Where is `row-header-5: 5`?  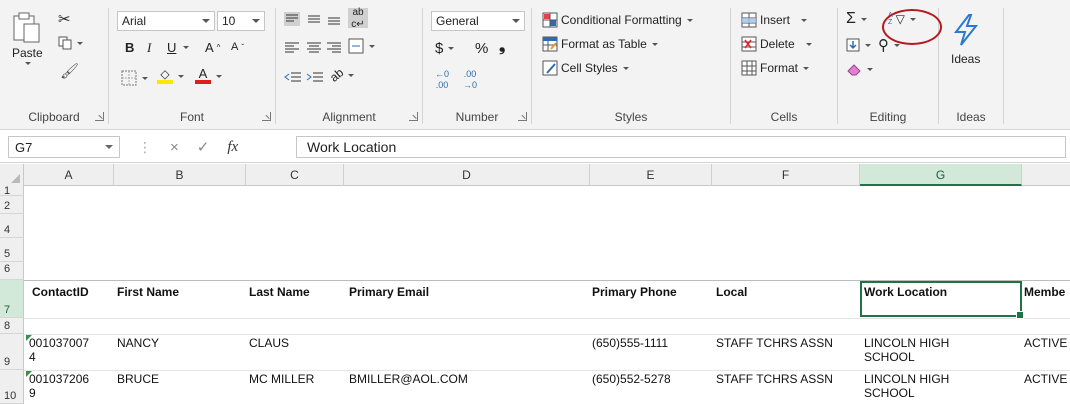 row-header-5: 5 is located at coordinates (12, 250).